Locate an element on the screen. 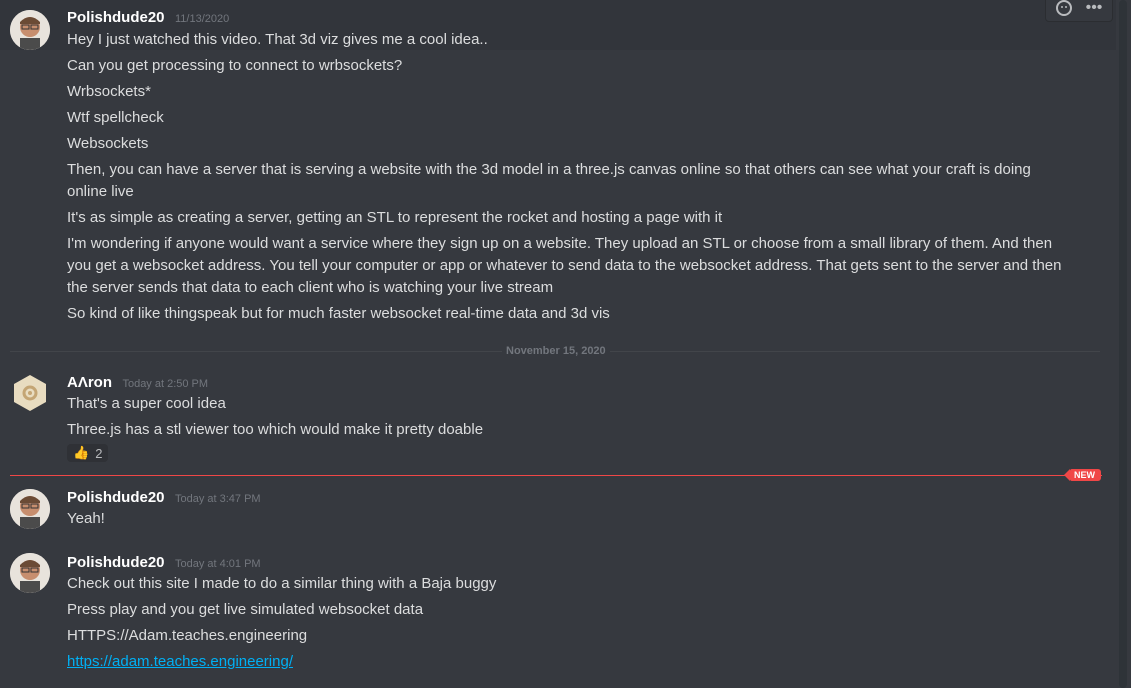  message-text: That's a super cool idea is located at coordinates (146, 403).